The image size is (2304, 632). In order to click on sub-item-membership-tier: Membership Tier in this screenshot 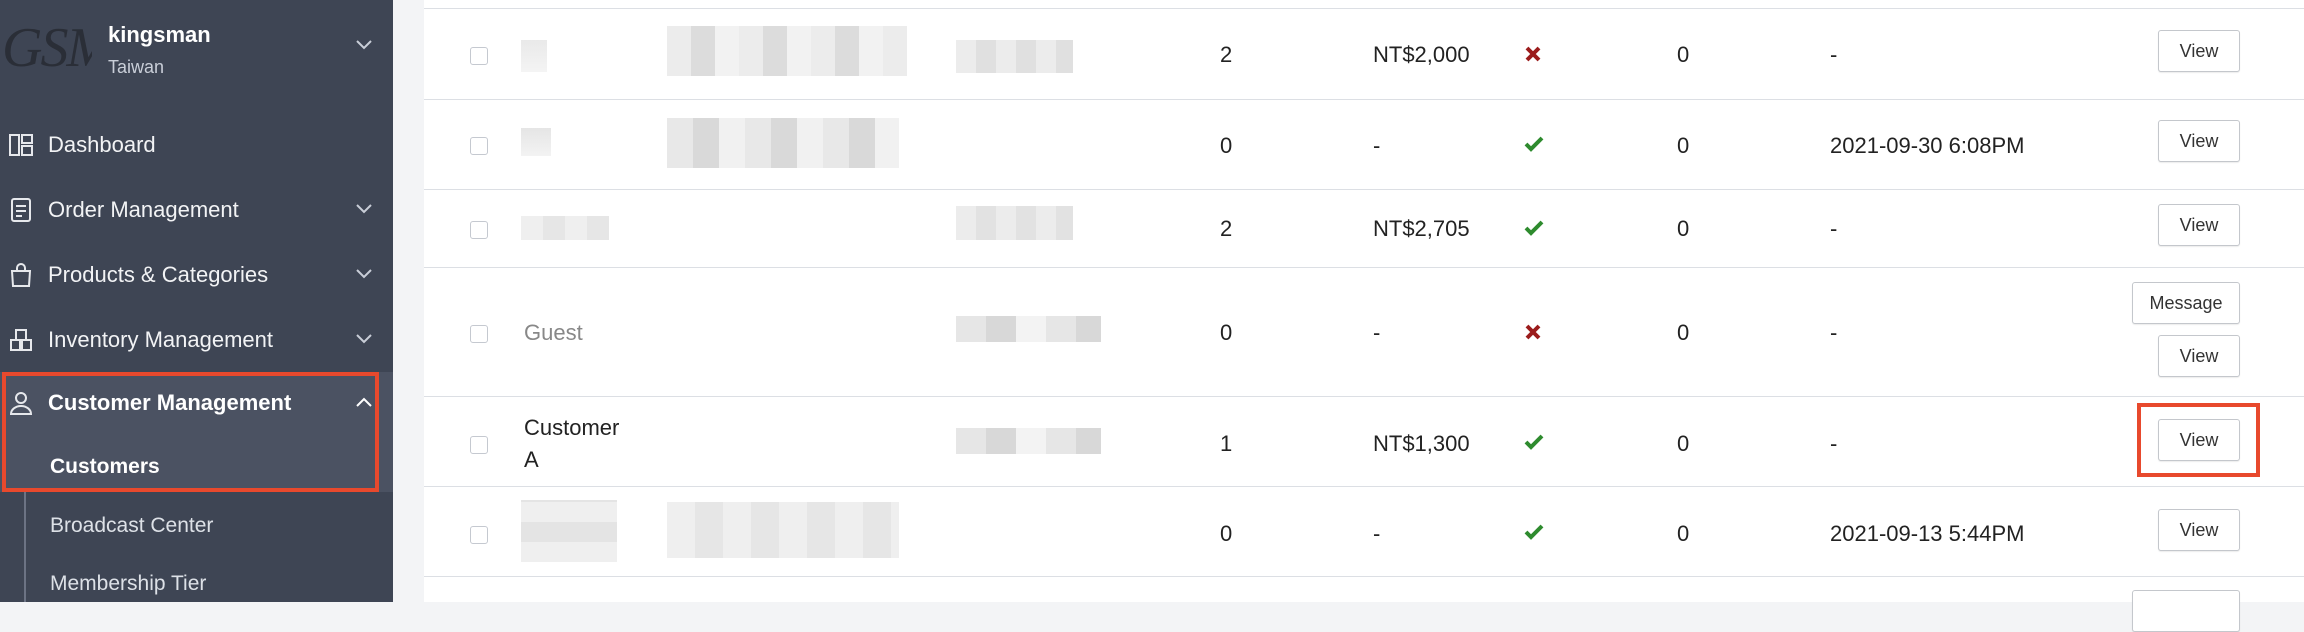, I will do `click(128, 584)`.